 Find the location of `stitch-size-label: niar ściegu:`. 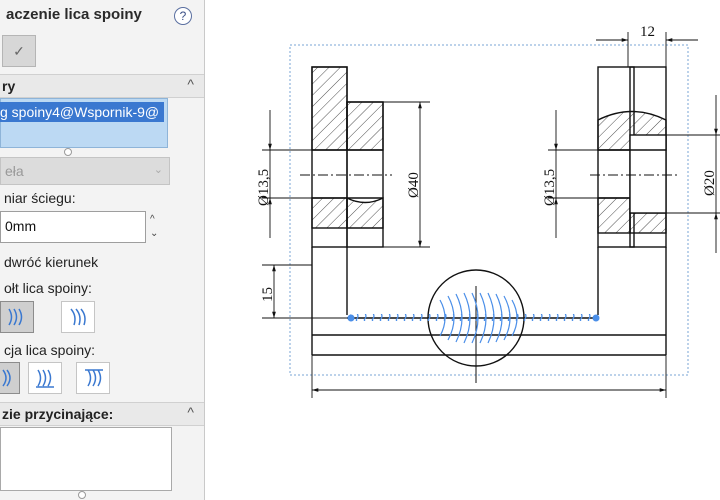

stitch-size-label: niar ściegu: is located at coordinates (40, 198).